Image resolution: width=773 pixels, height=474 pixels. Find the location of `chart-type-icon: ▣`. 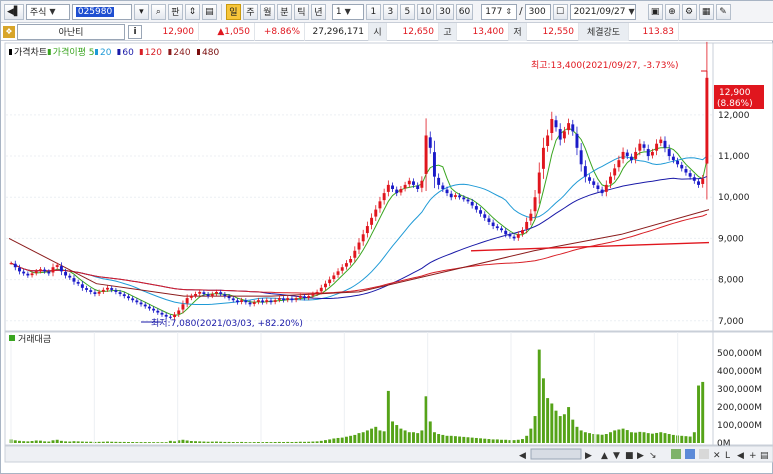

chart-type-icon: ▣ is located at coordinates (655, 11).